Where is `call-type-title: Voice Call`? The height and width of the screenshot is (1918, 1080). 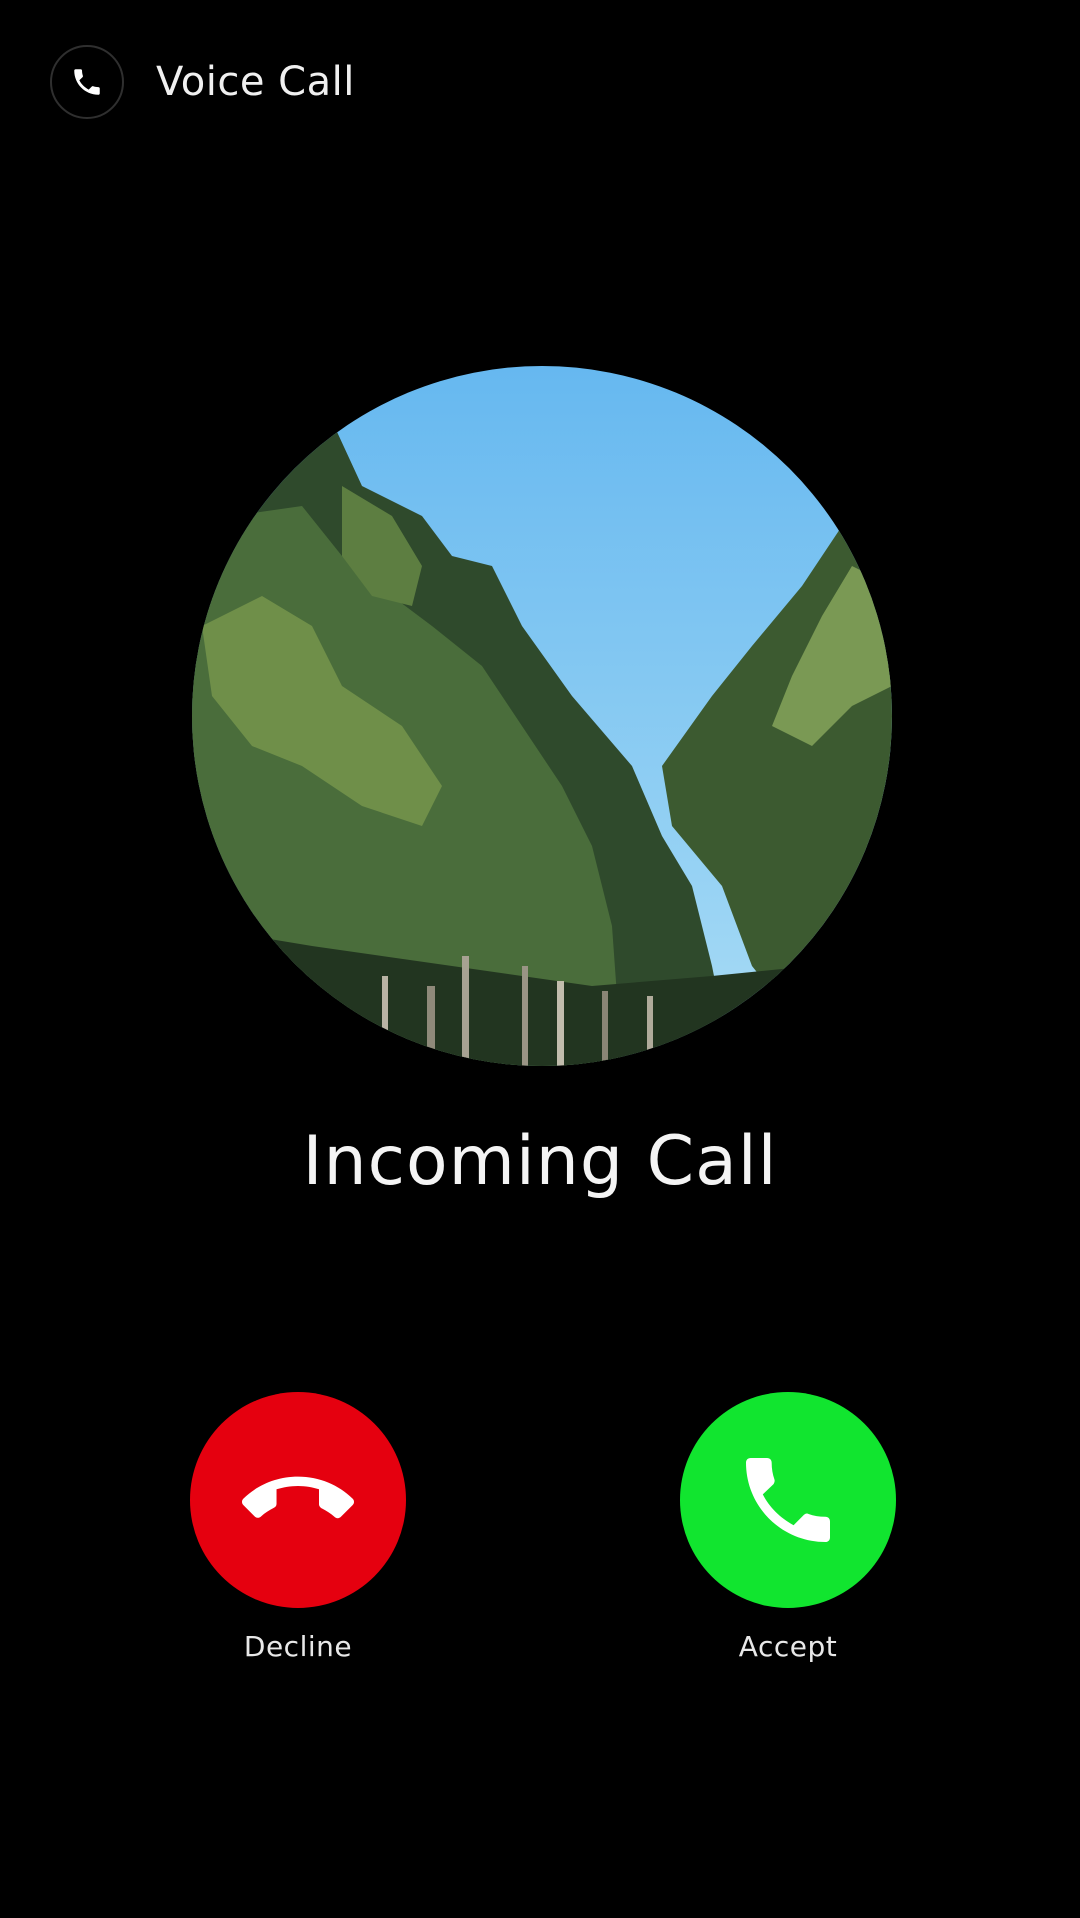
call-type-title: Voice Call is located at coordinates (255, 82).